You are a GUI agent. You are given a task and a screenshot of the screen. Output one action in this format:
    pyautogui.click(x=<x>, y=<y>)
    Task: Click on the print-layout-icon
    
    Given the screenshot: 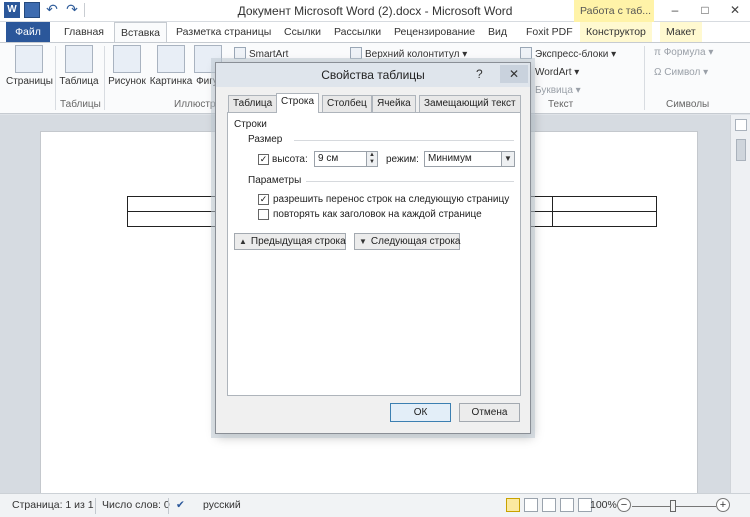 What is the action you would take?
    pyautogui.click(x=513, y=505)
    